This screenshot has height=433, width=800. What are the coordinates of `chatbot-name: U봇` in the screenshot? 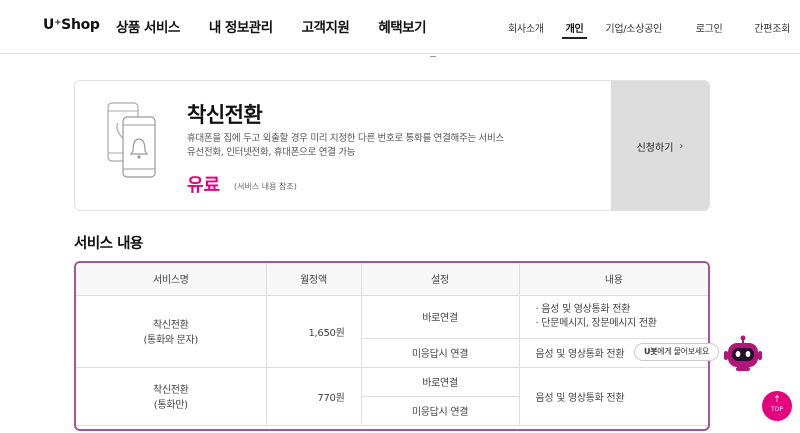 It's located at (651, 351).